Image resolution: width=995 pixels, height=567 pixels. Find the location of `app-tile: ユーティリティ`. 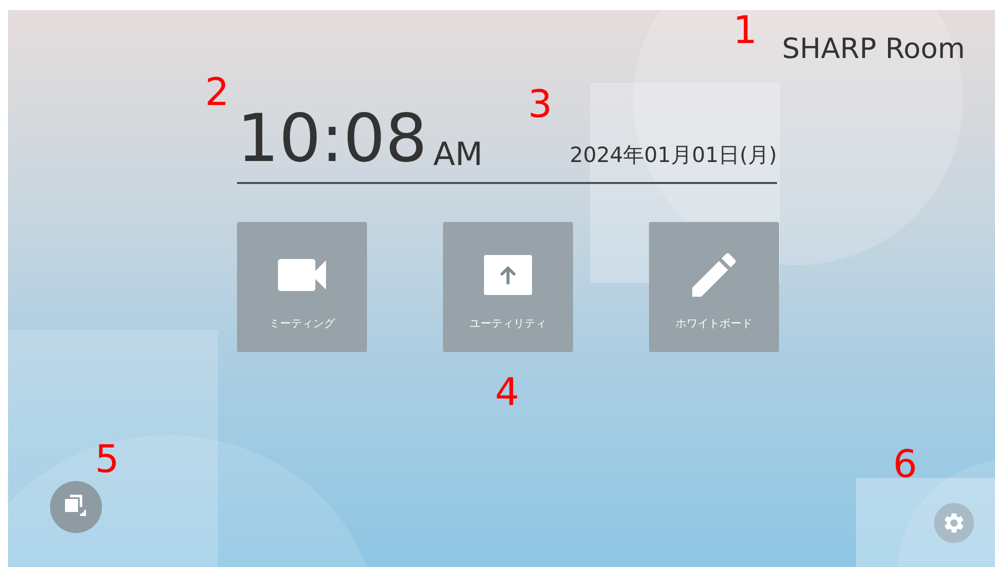

app-tile: ユーティリティ is located at coordinates (508, 287).